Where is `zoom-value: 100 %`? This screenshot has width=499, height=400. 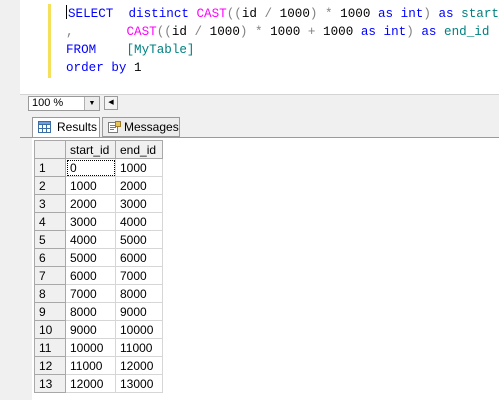
zoom-value: 100 % is located at coordinates (48, 103).